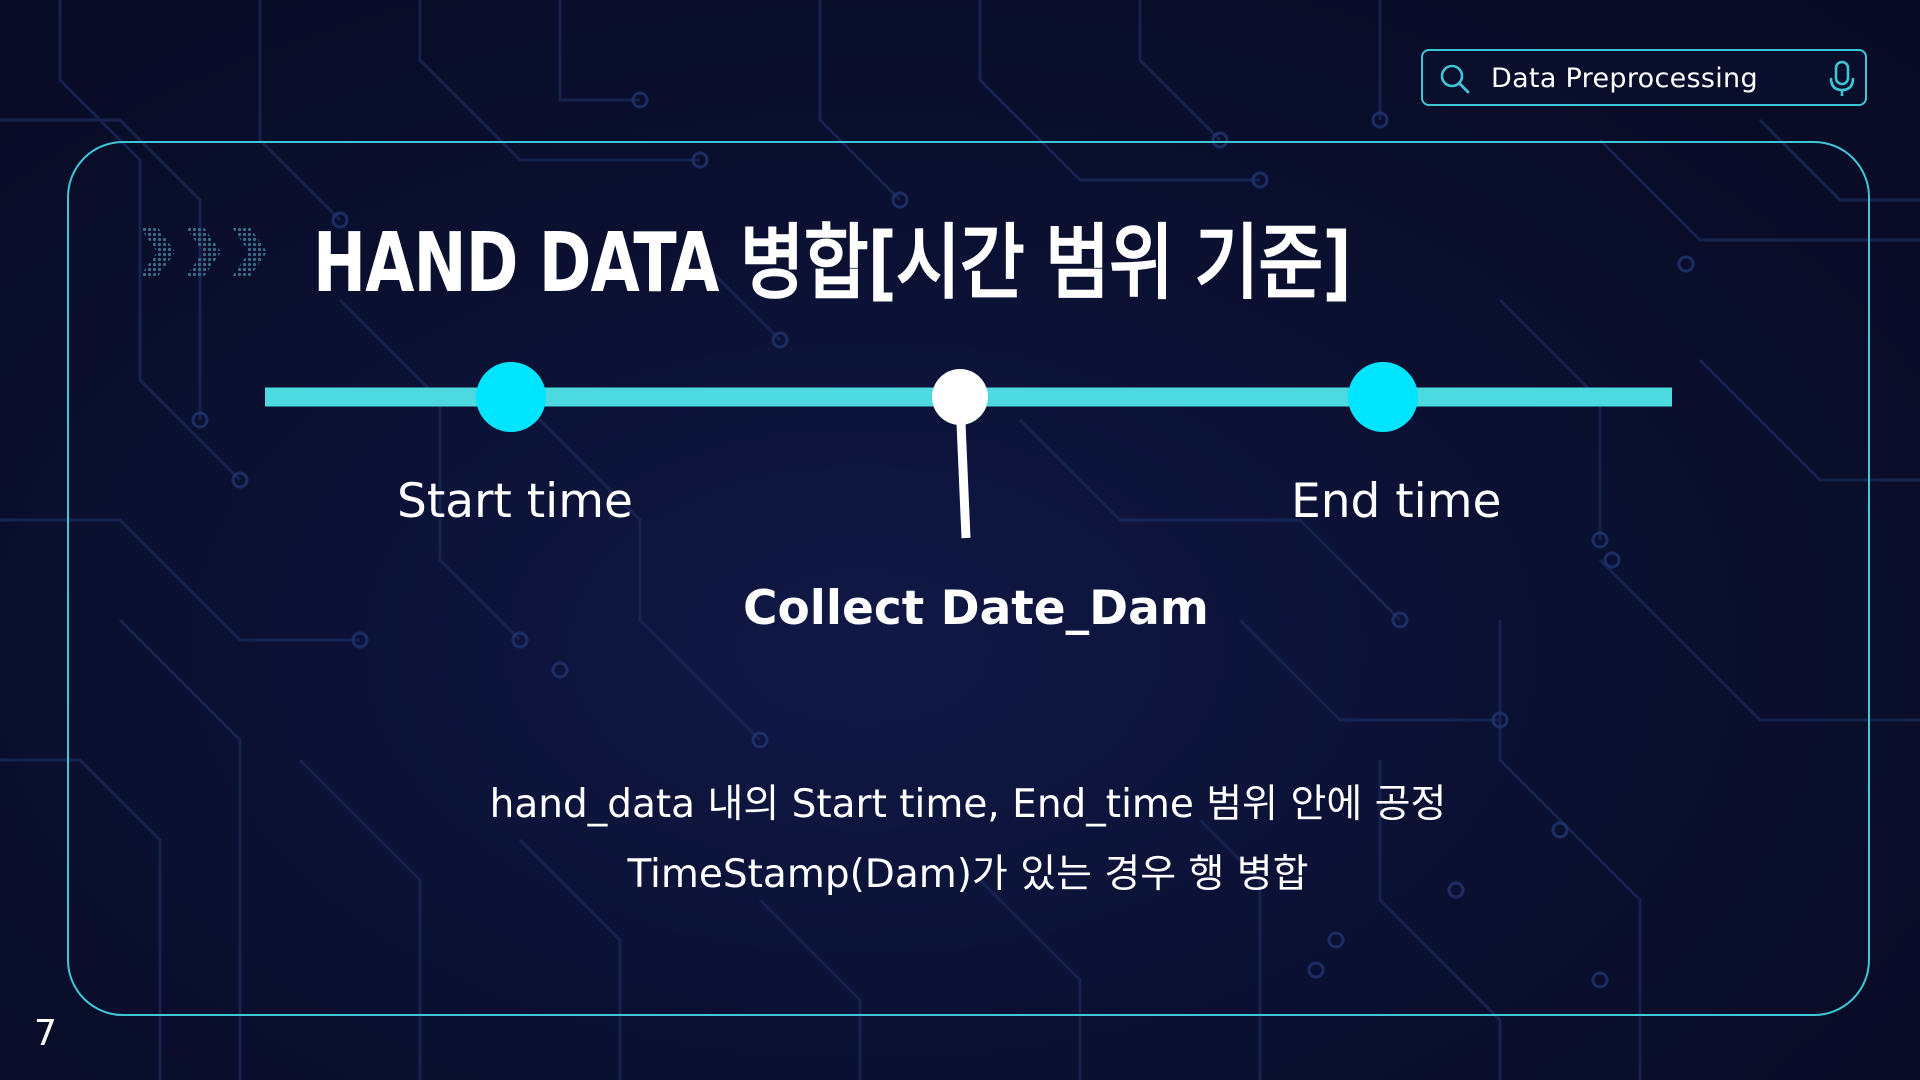 The width and height of the screenshot is (1920, 1080). Describe the element at coordinates (968, 450) in the screenshot. I see `timeline` at that location.